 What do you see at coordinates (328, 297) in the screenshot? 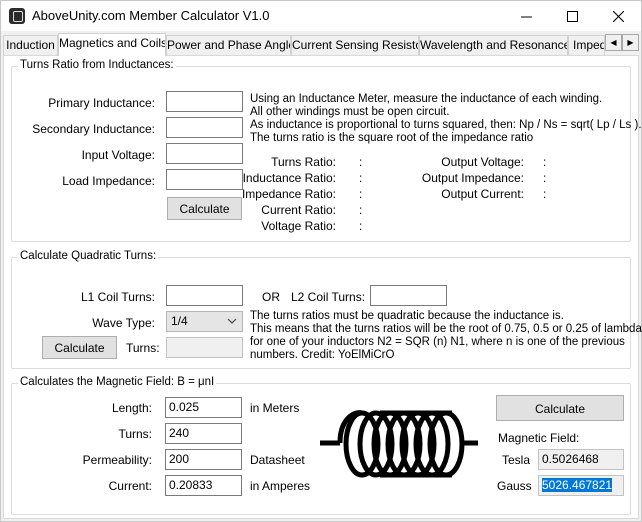
I see `l2-coil-turns-label: L2 Coil Turns:` at bounding box center [328, 297].